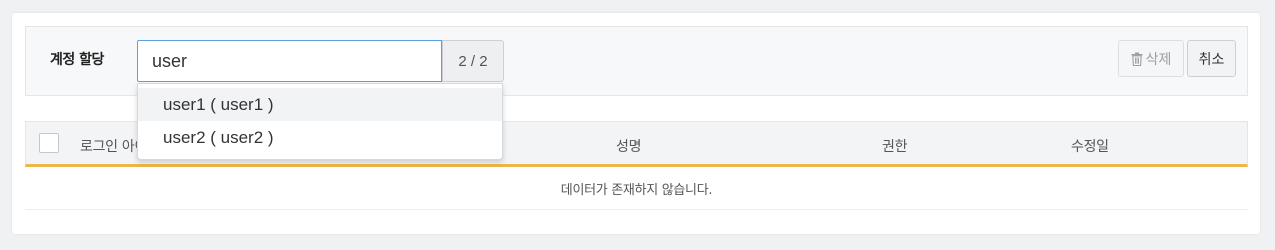 This screenshot has width=1275, height=250. Describe the element at coordinates (473, 61) in the screenshot. I see `result-count-badge: 2 / 2` at that location.